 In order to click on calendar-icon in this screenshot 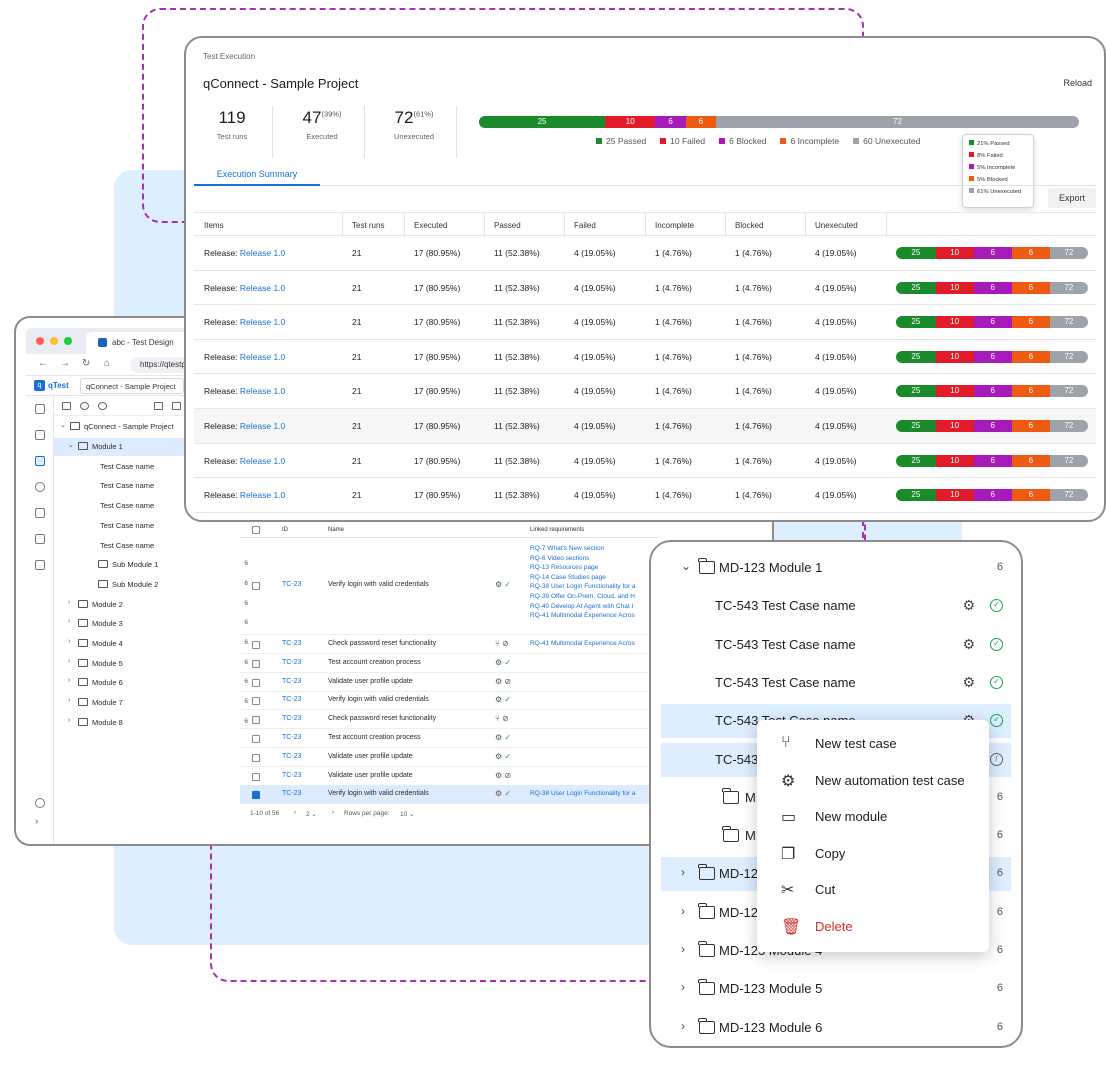, I will do `click(40, 409)`.